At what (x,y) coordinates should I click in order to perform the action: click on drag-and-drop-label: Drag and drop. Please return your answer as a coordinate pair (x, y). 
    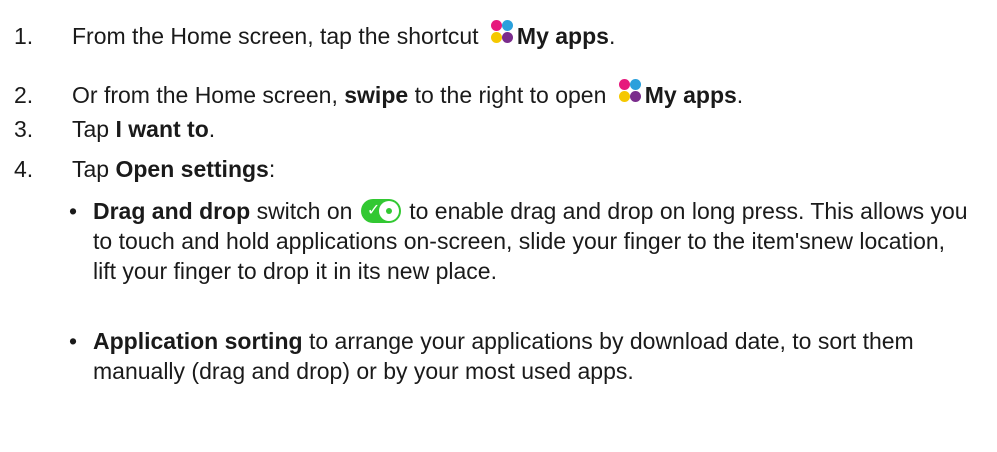
    Looking at the image, I should click on (172, 211).